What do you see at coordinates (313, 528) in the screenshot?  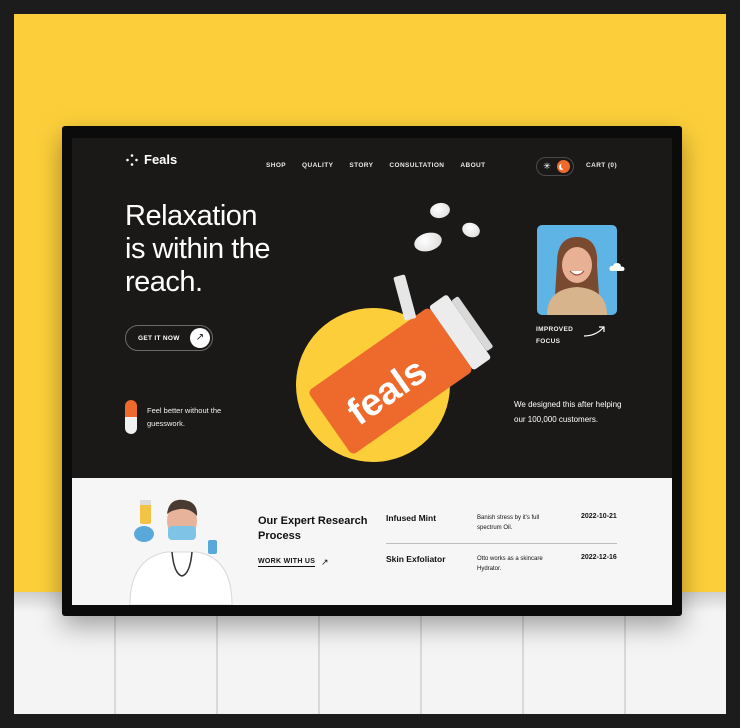 I see `research-title: Our Expert Research Process` at bounding box center [313, 528].